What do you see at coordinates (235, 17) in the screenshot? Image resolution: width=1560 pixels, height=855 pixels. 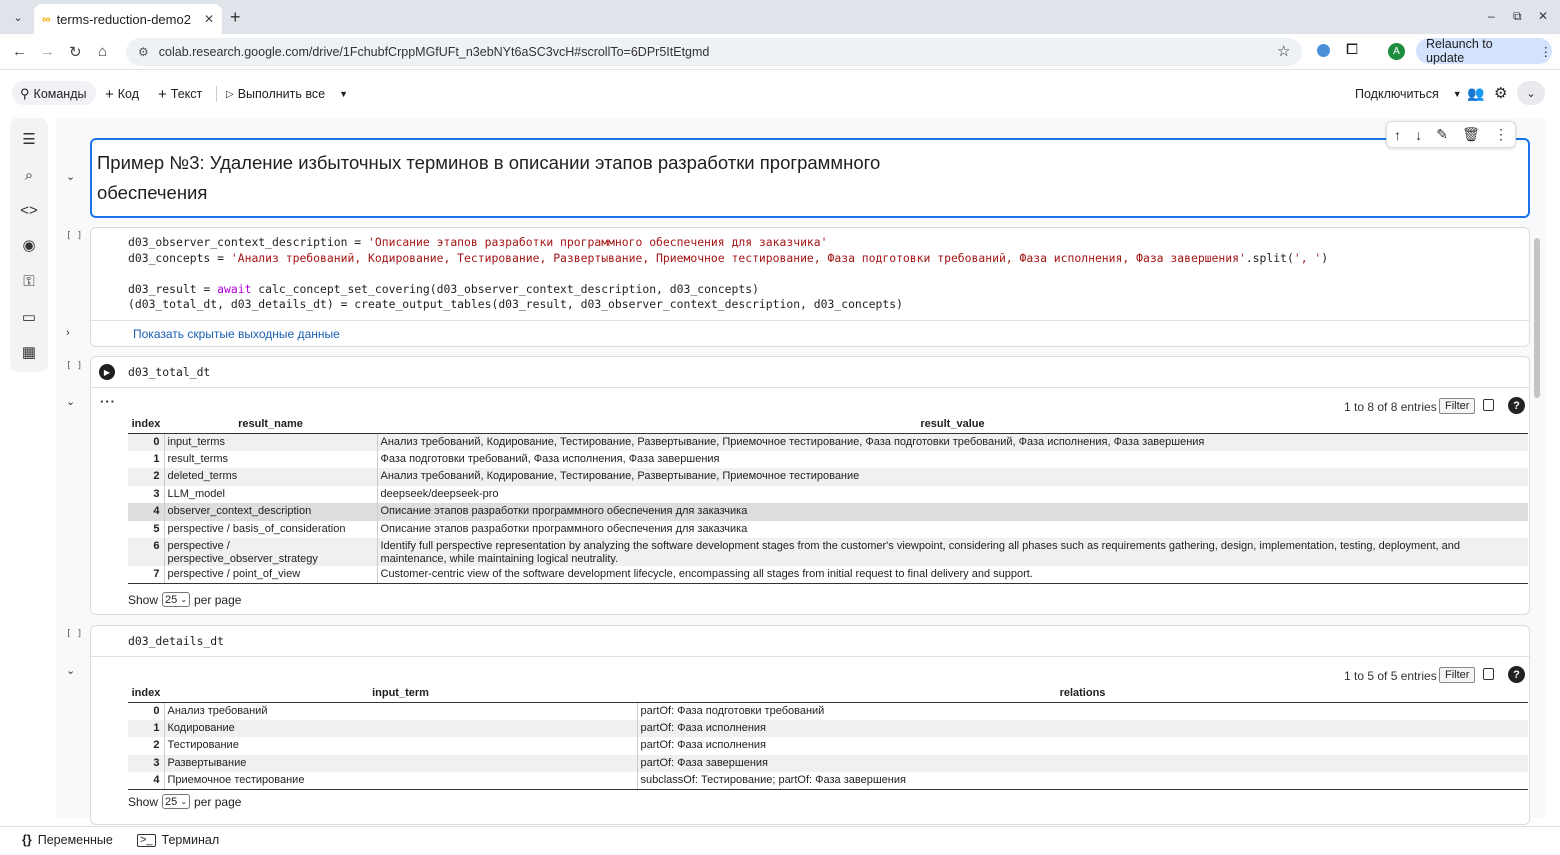 I see `new-tab-icon: +` at bounding box center [235, 17].